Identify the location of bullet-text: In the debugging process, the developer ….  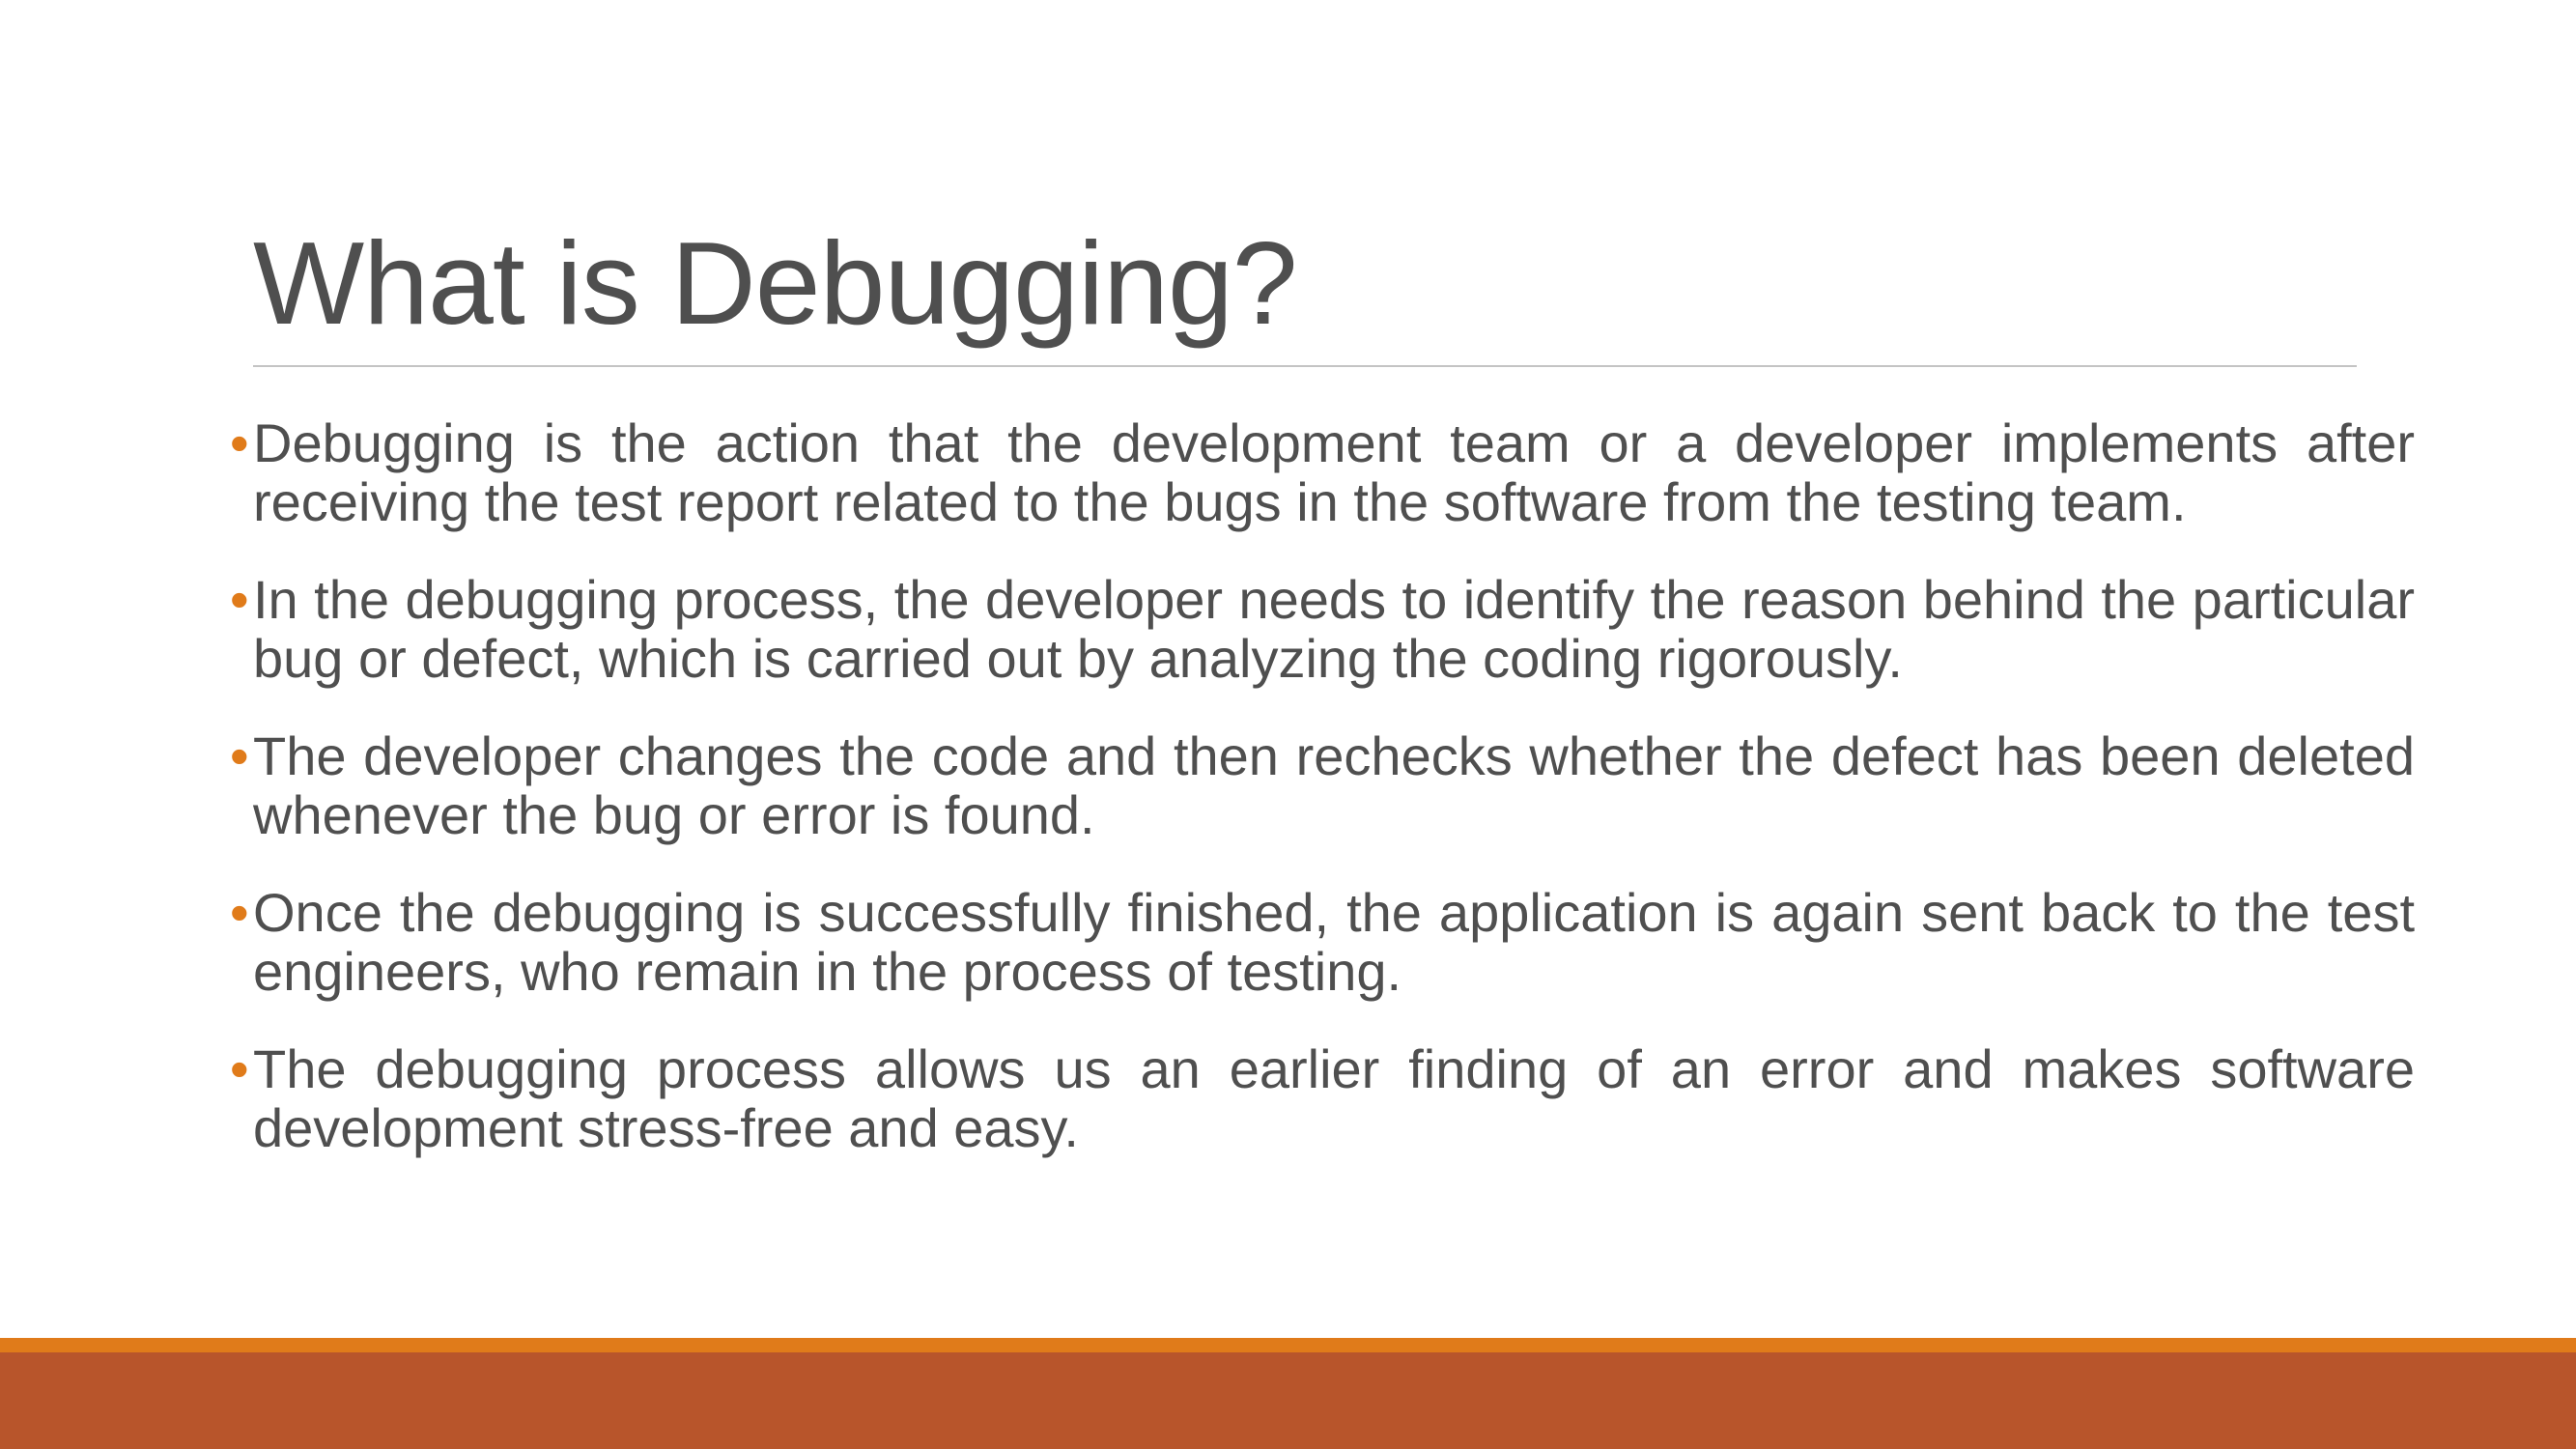
(1334, 629).